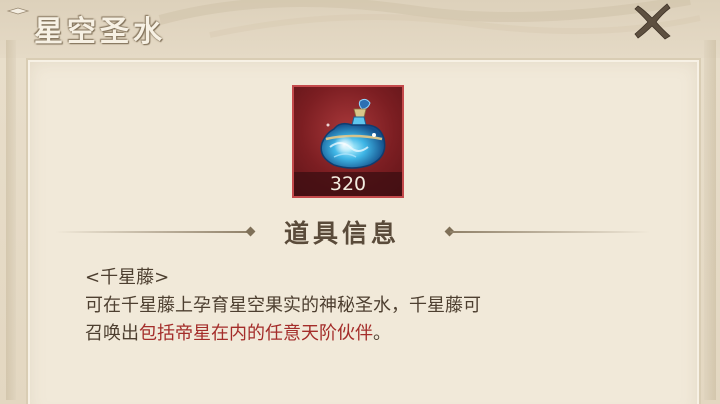  I want to click on item-slot: 320, so click(348, 141).